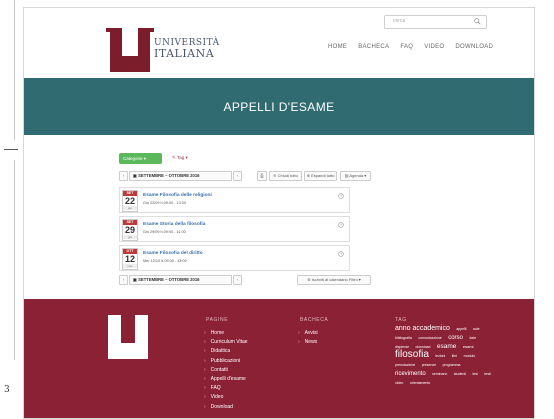 The width and height of the screenshot is (554, 419). I want to click on event-day: 22, so click(129, 201).